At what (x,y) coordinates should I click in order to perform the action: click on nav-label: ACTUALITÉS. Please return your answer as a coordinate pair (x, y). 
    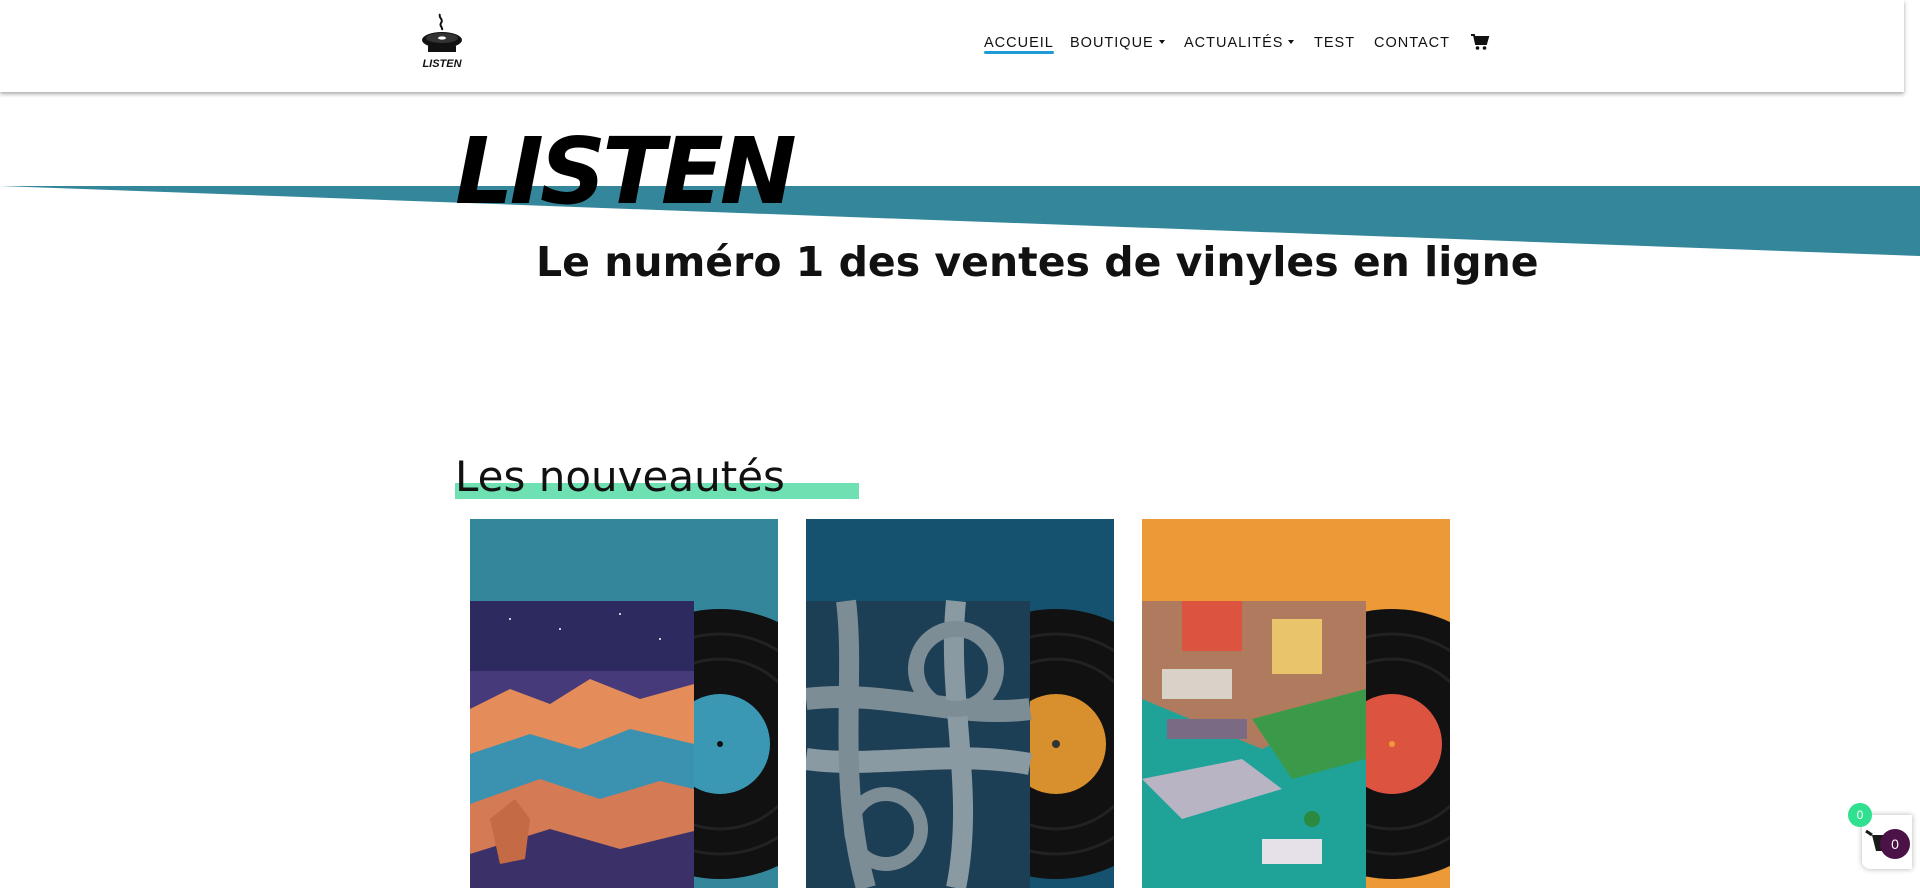
    Looking at the image, I should click on (1234, 43).